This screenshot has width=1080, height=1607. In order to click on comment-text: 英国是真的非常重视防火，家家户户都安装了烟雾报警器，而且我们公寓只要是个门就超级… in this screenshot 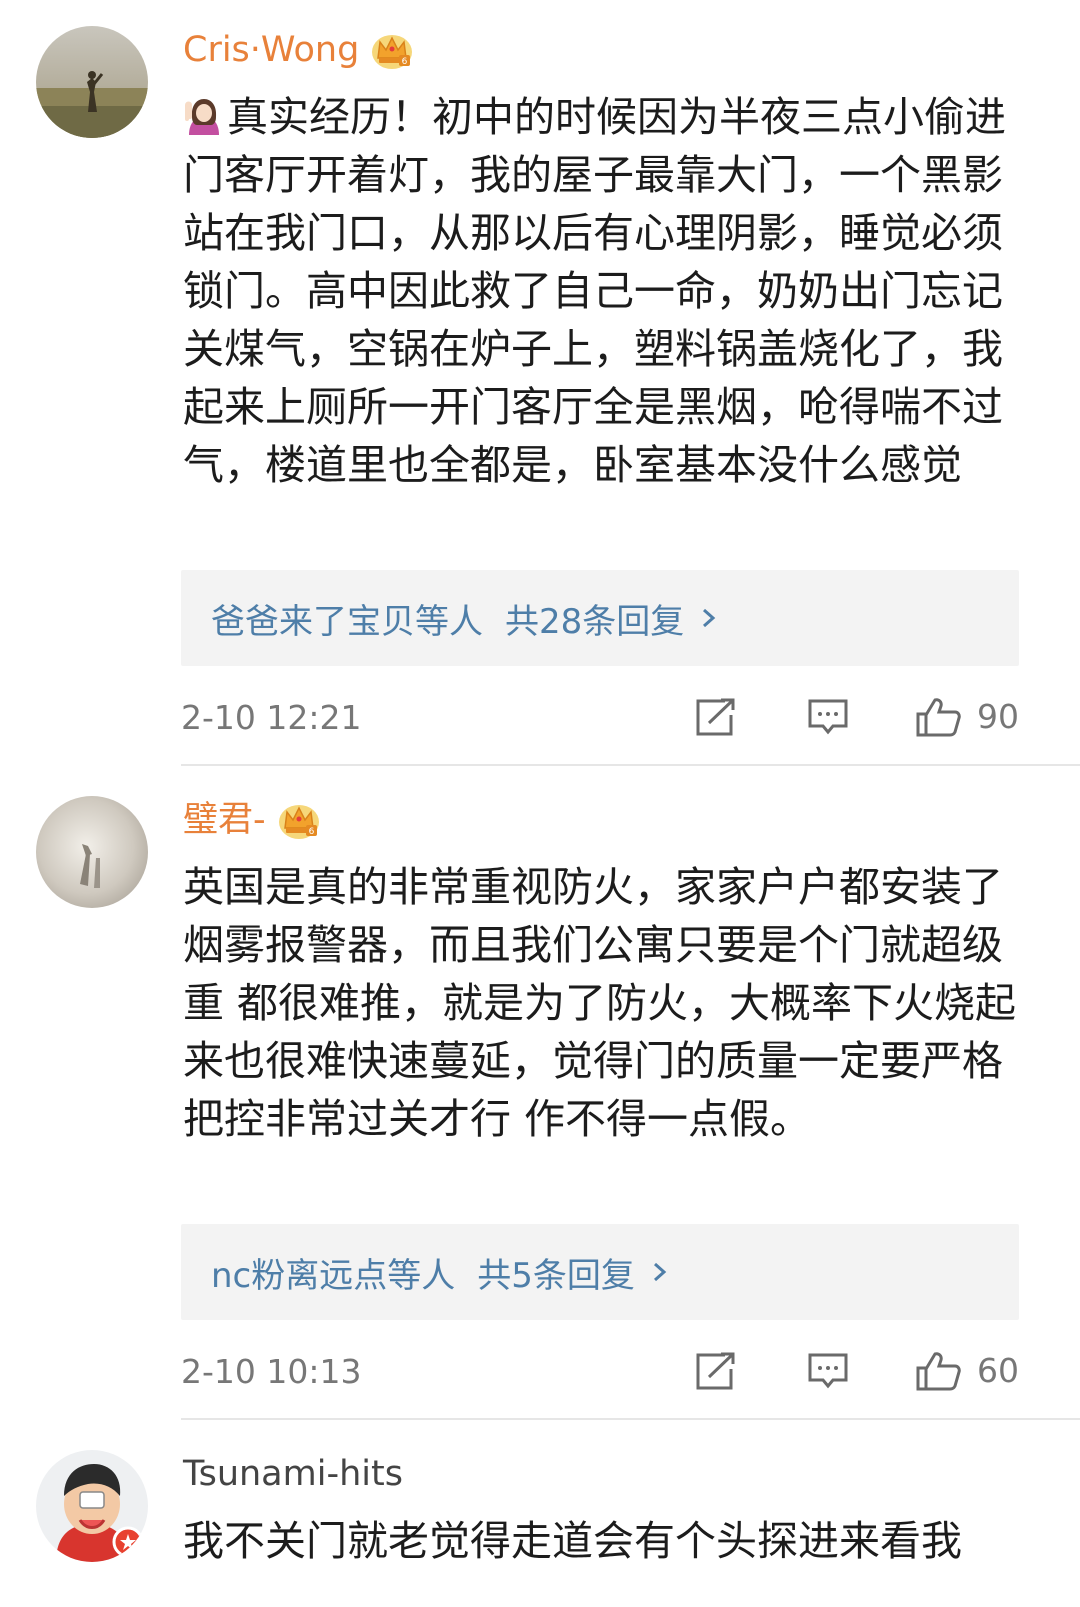, I will do `click(600, 1003)`.